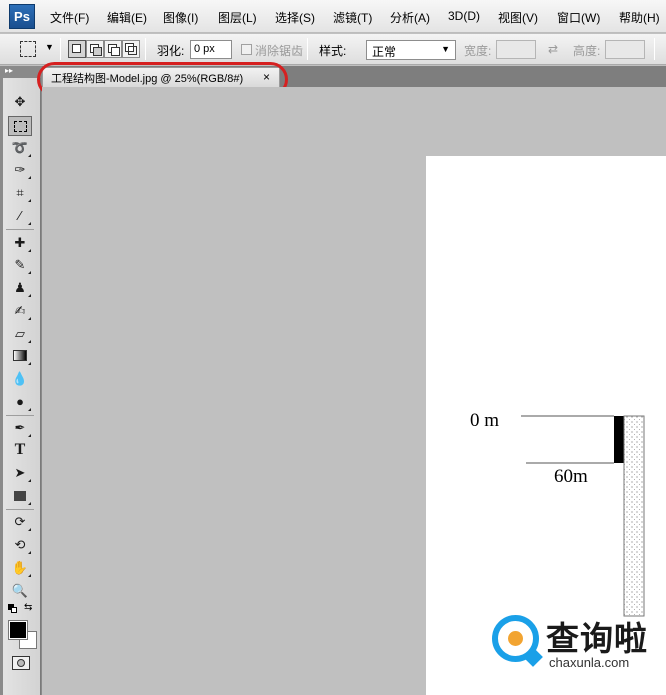 The width and height of the screenshot is (666, 695). I want to click on feather-label: 羽化:, so click(171, 51).